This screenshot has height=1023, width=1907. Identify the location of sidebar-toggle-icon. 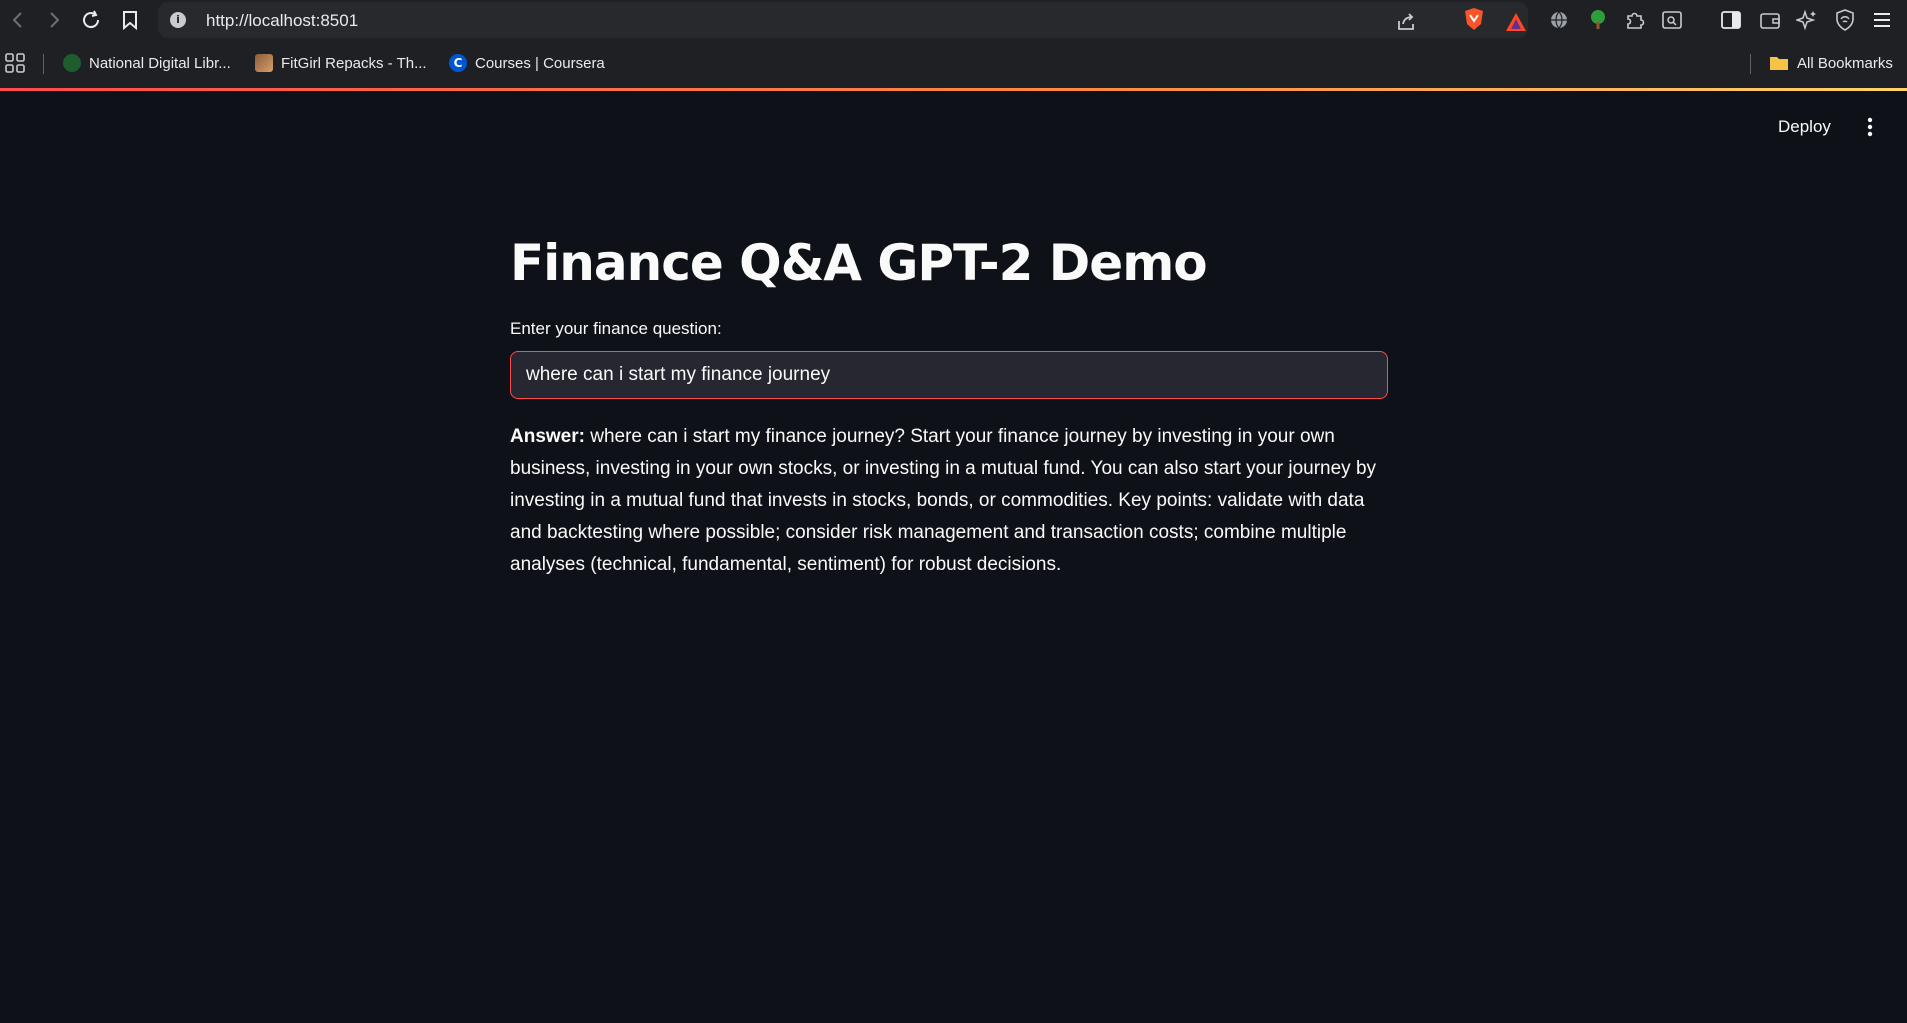
(1731, 20).